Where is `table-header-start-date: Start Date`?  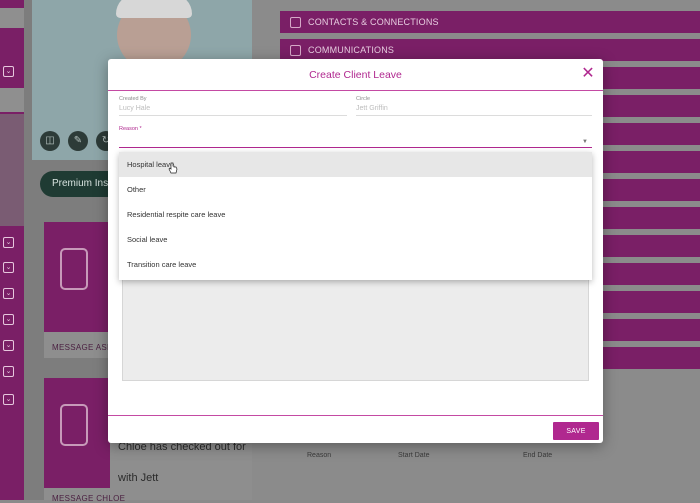
table-header-start-date: Start Date is located at coordinates (414, 455).